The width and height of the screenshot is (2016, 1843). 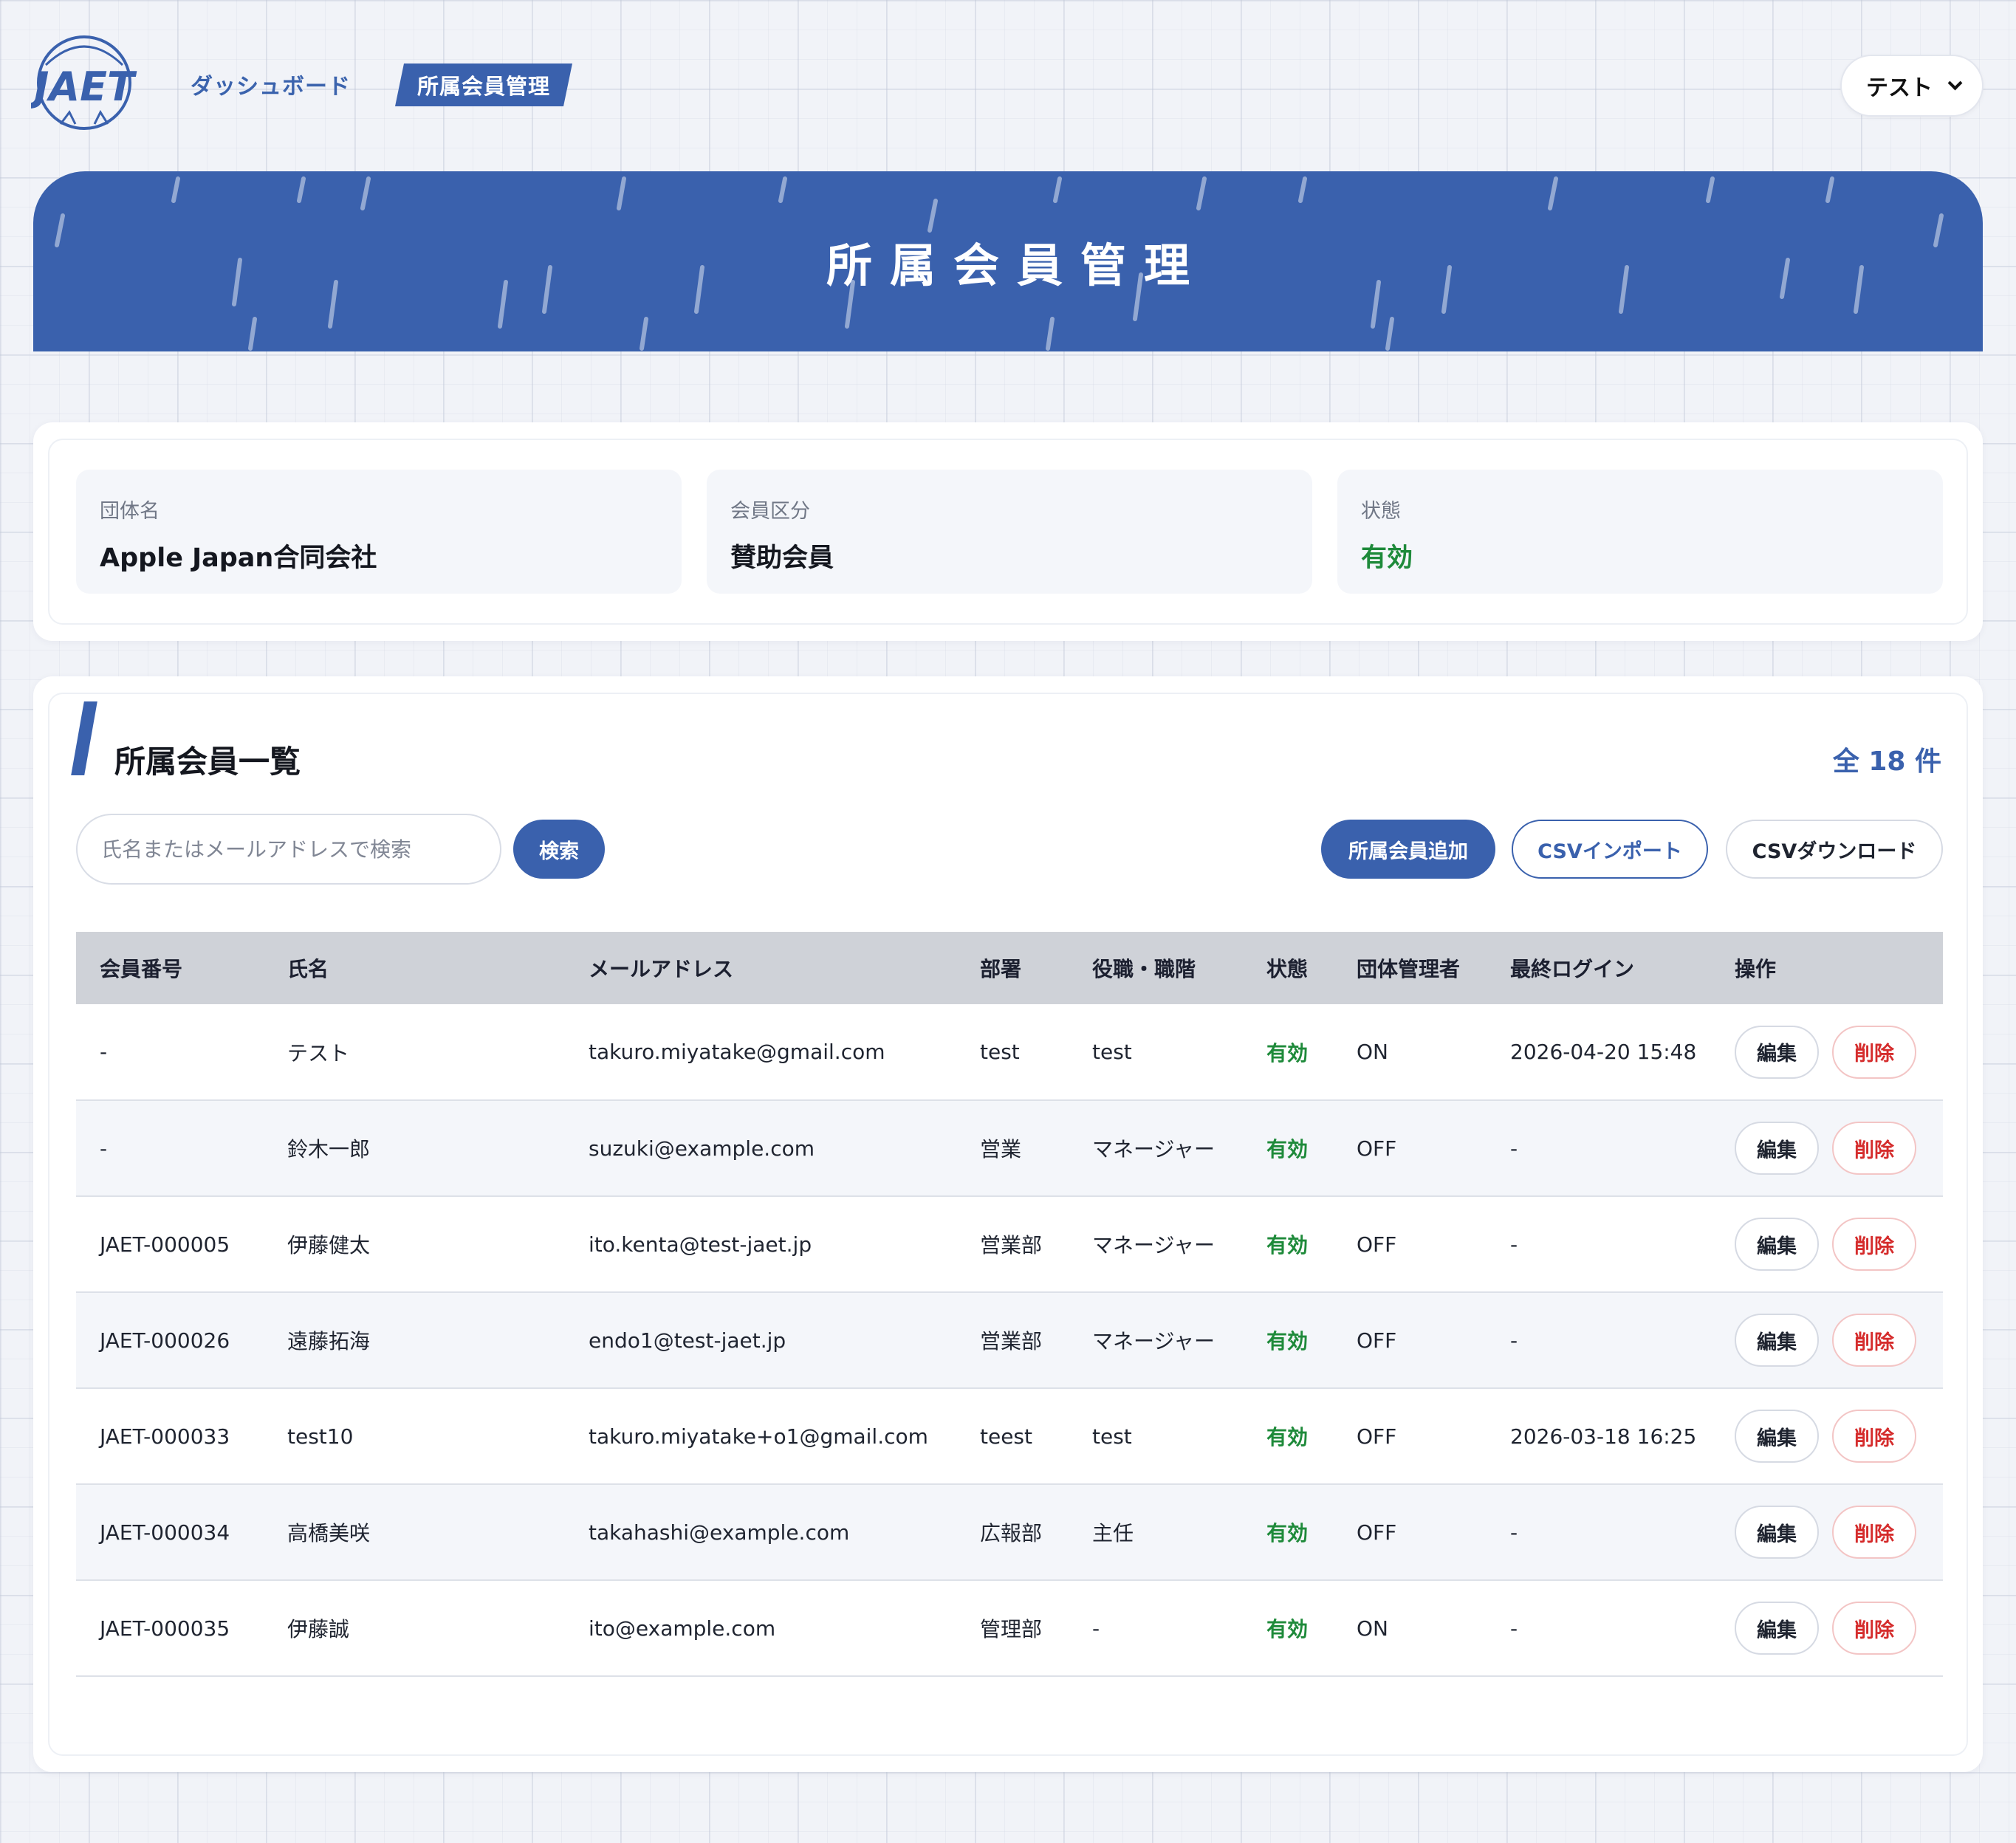 I want to click on add-member-button: 所属会員追加, so click(x=1408, y=849).